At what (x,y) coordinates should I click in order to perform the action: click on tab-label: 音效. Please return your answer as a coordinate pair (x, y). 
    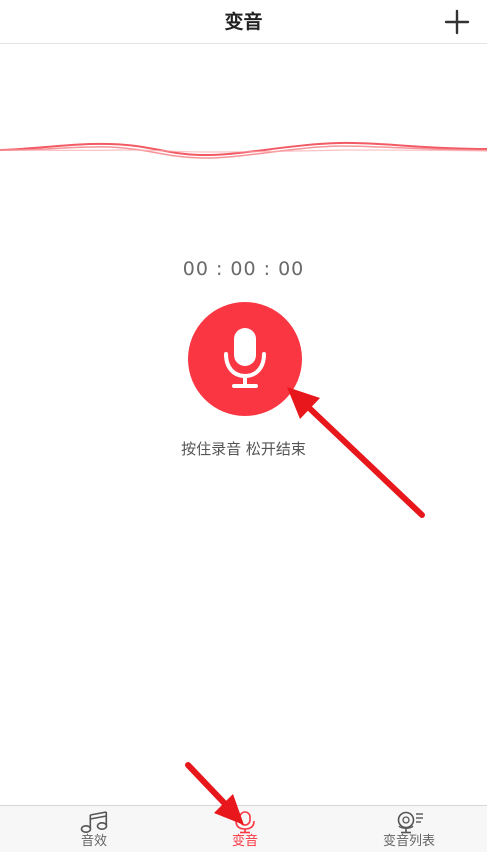
    Looking at the image, I should click on (93, 841).